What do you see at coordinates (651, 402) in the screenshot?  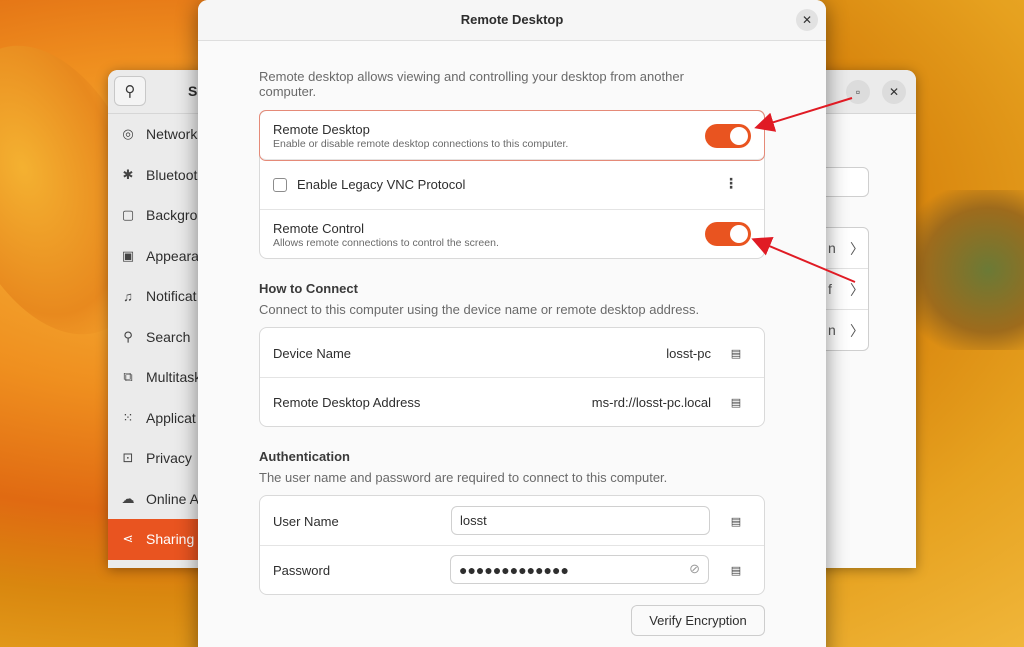 I see `address-value: ms-rd://losst-pc.local` at bounding box center [651, 402].